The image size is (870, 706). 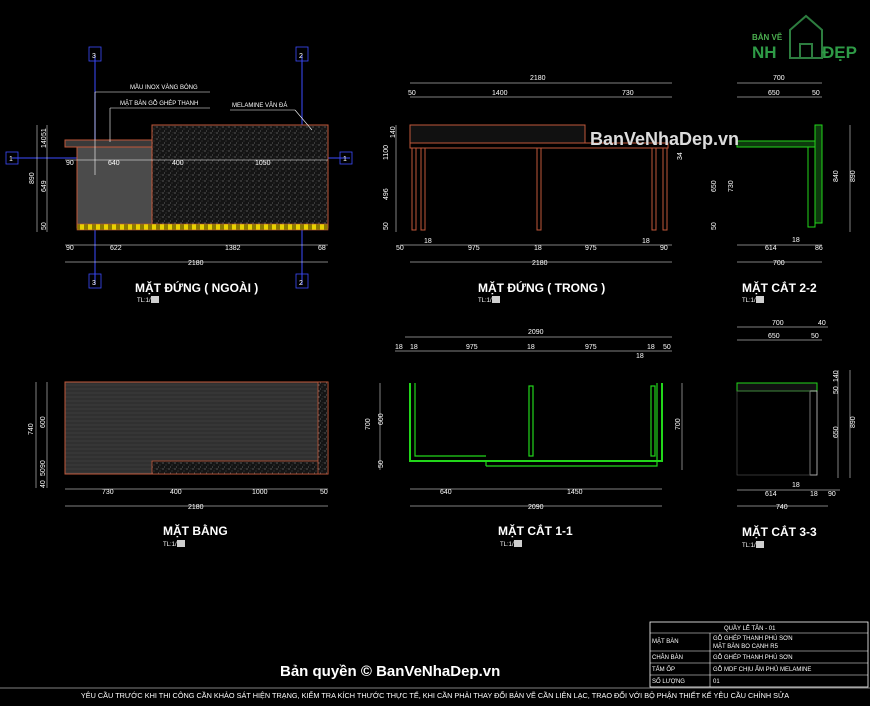 What do you see at coordinates (386, 152) in the screenshot?
I see `dimension: 1100` at bounding box center [386, 152].